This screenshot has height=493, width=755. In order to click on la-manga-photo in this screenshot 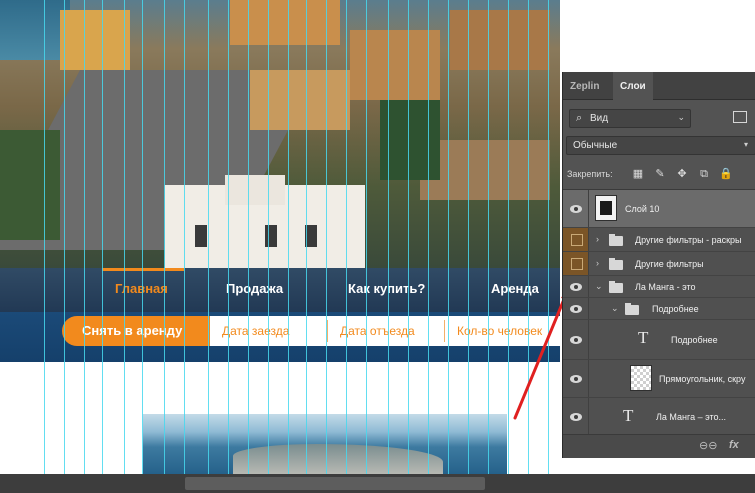, I will do `click(325, 444)`.